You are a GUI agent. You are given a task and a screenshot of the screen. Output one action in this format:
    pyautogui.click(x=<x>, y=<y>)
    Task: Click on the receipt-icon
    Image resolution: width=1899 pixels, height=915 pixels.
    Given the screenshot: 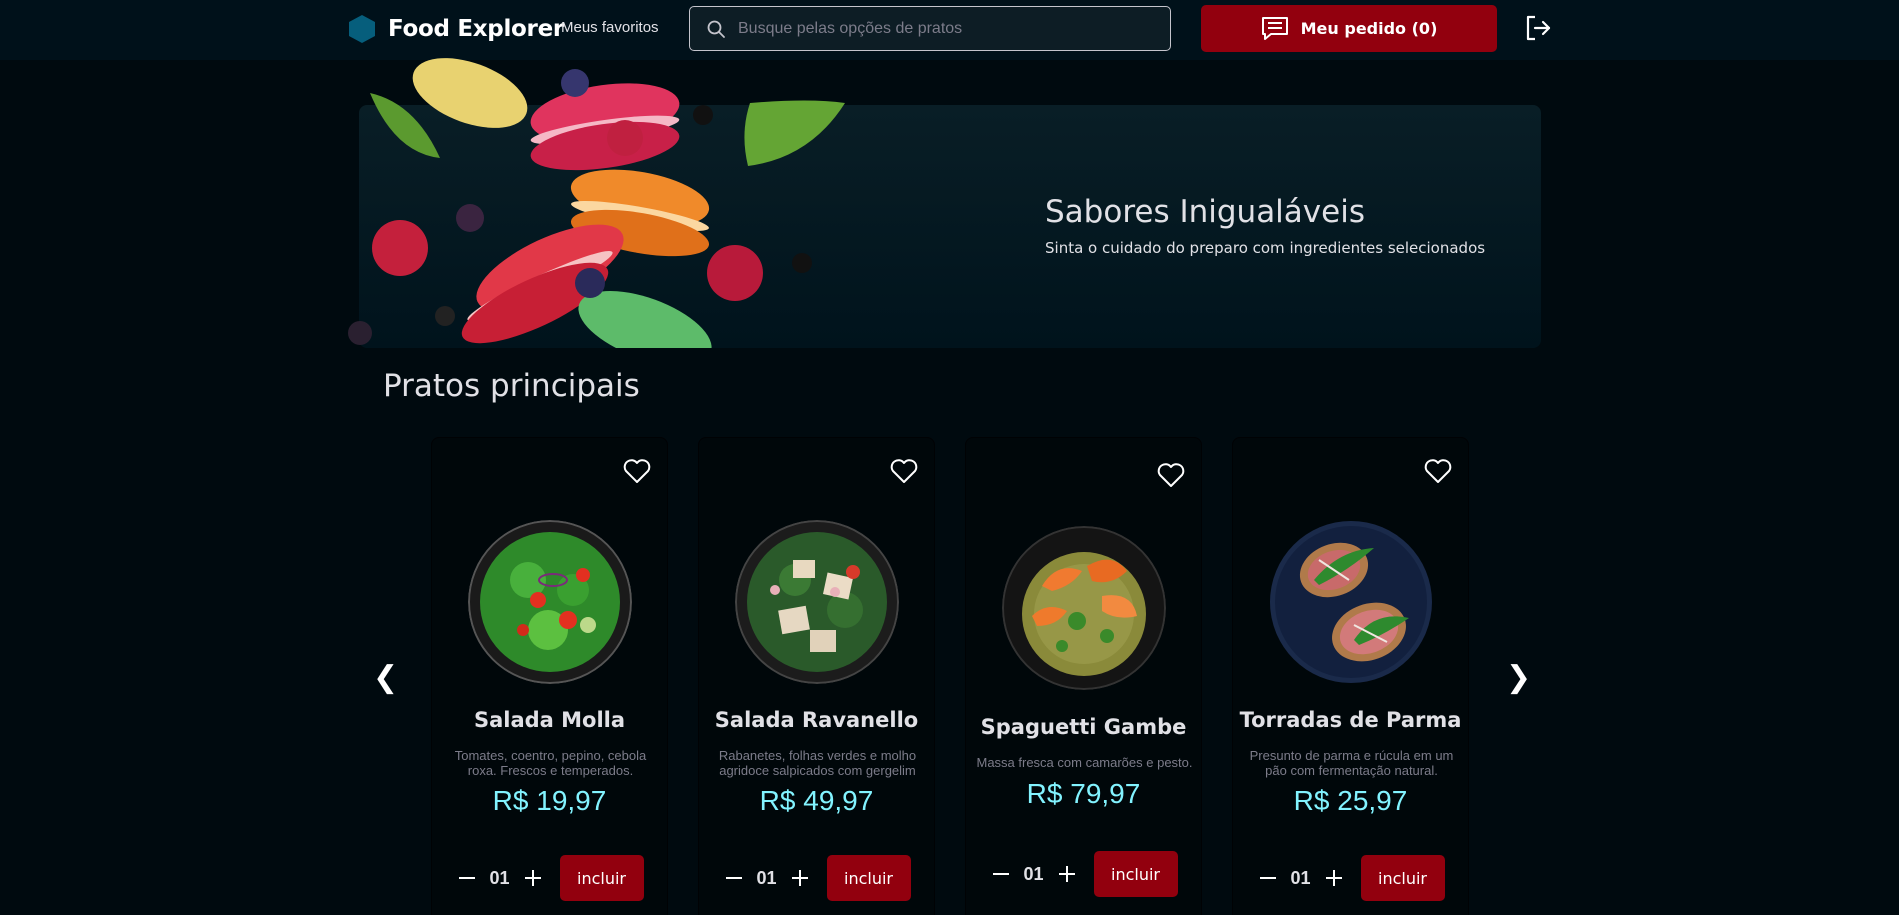 What is the action you would take?
    pyautogui.click(x=1274, y=28)
    